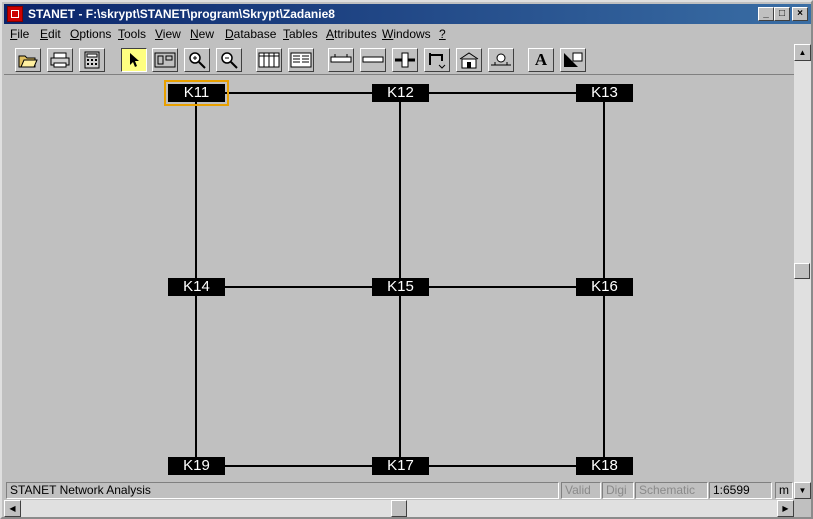  I want to click on menu-help: ?, so click(442, 34).